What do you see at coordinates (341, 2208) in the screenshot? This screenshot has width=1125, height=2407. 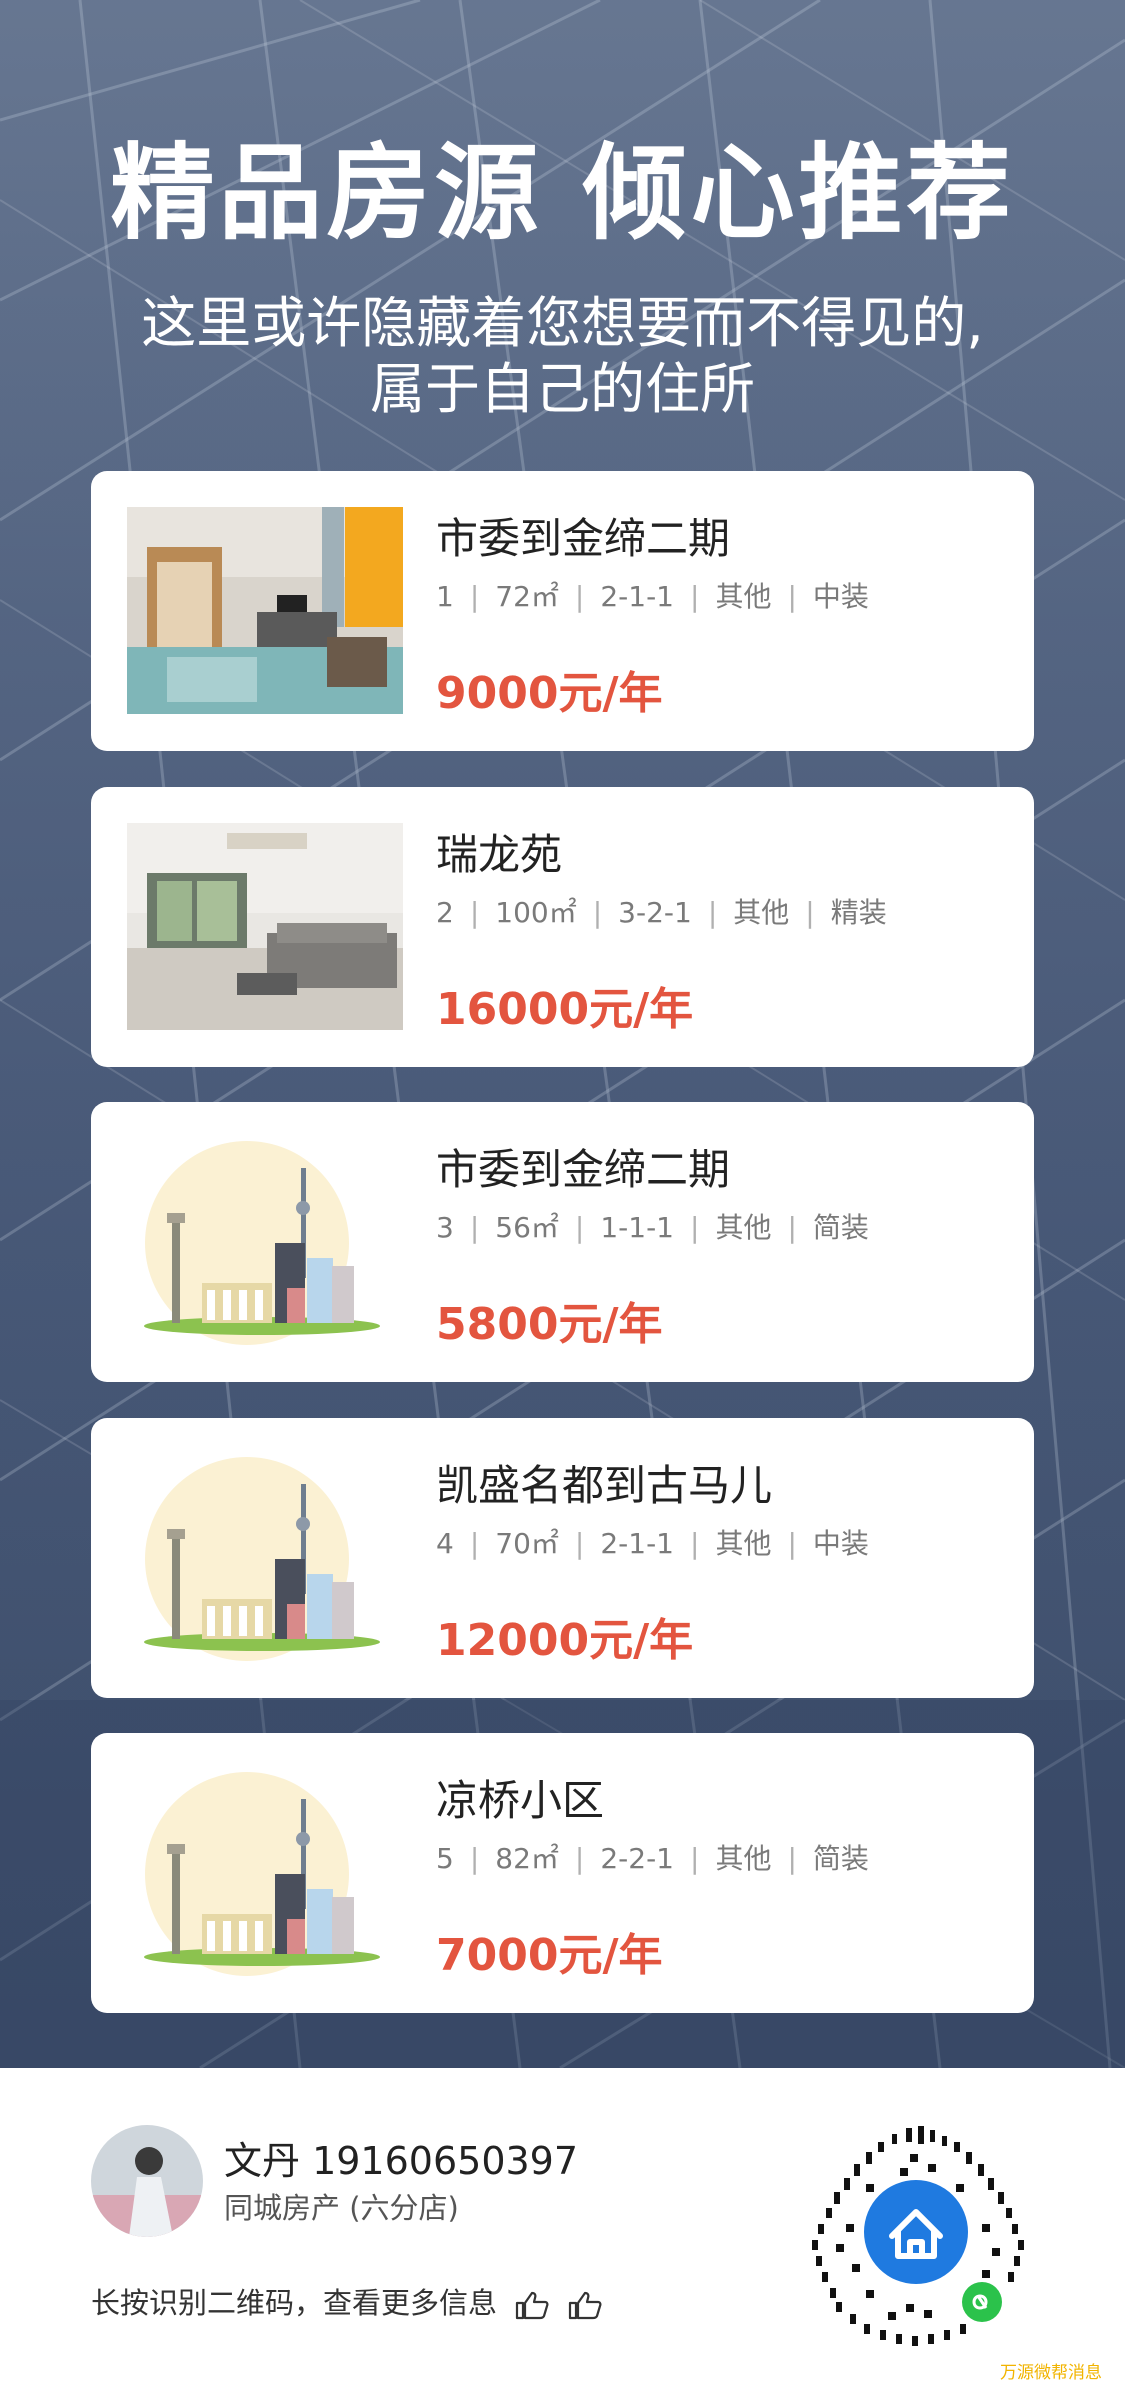 I see `agent-store: 同城房产 (六分店)` at bounding box center [341, 2208].